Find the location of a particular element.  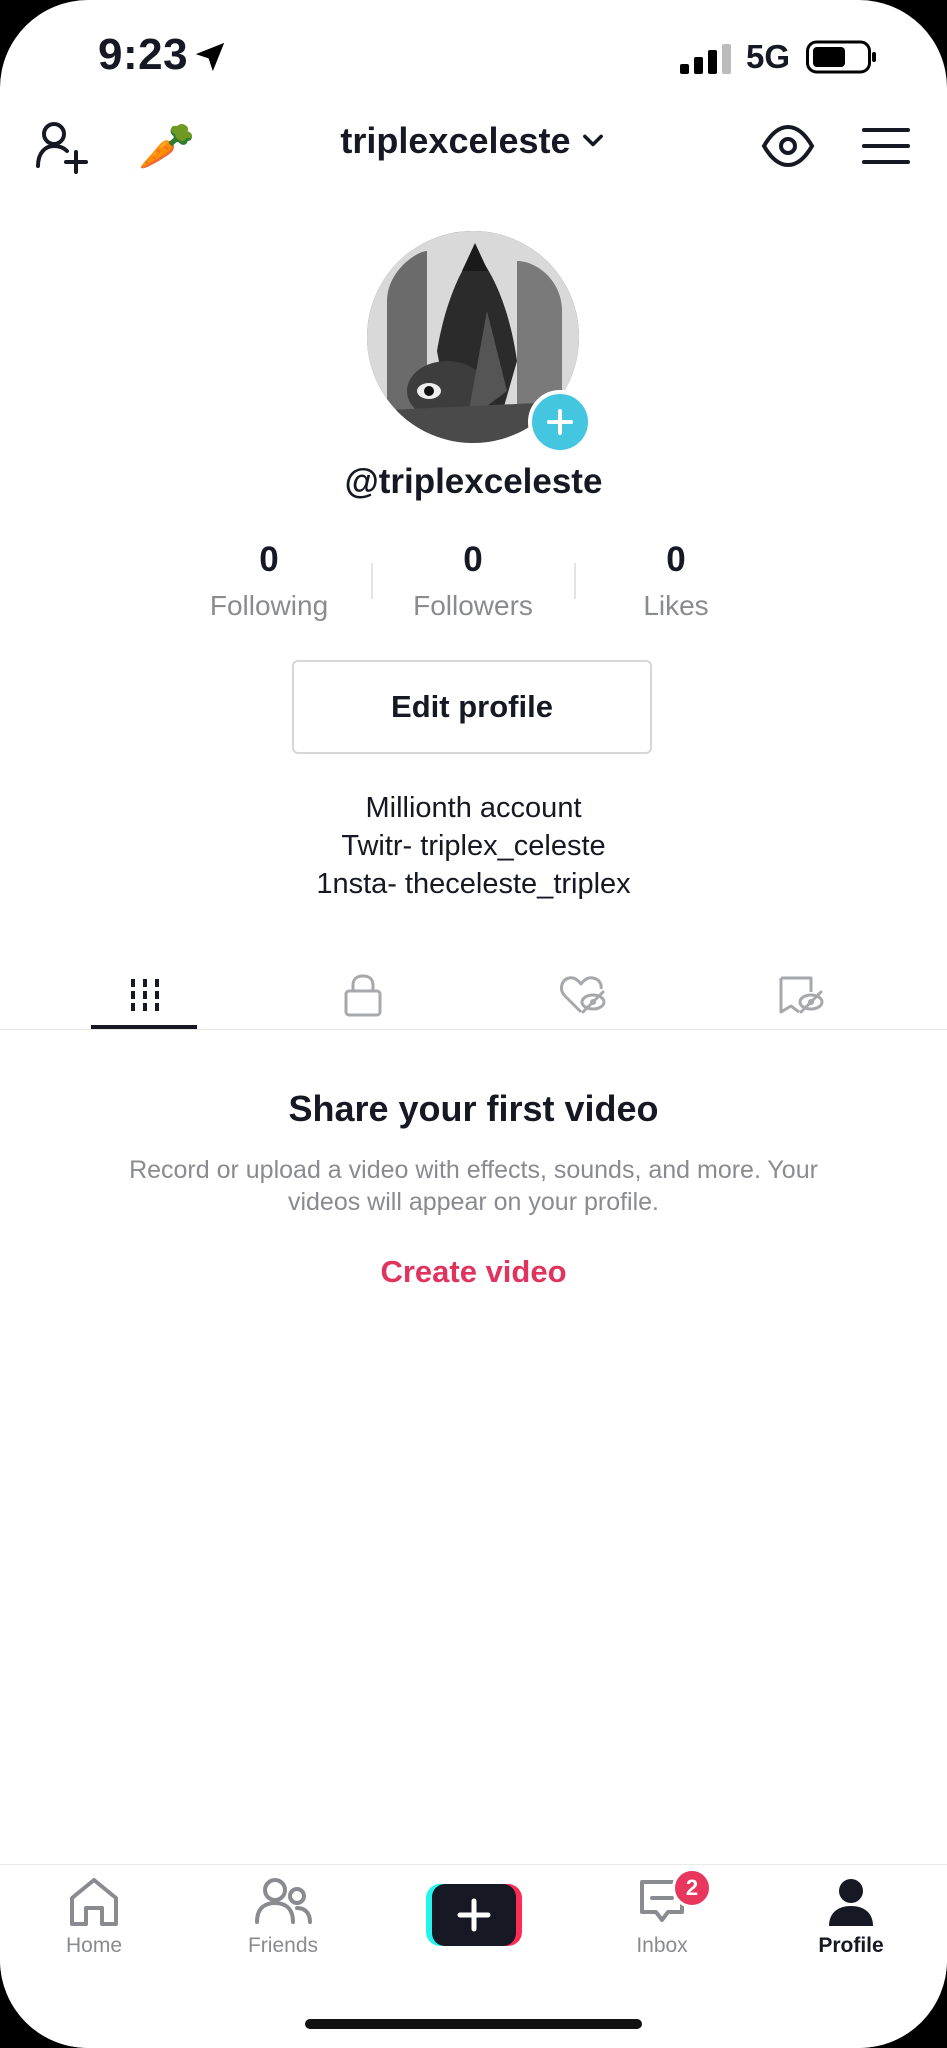

nav-friends: Friends is located at coordinates (283, 1917).